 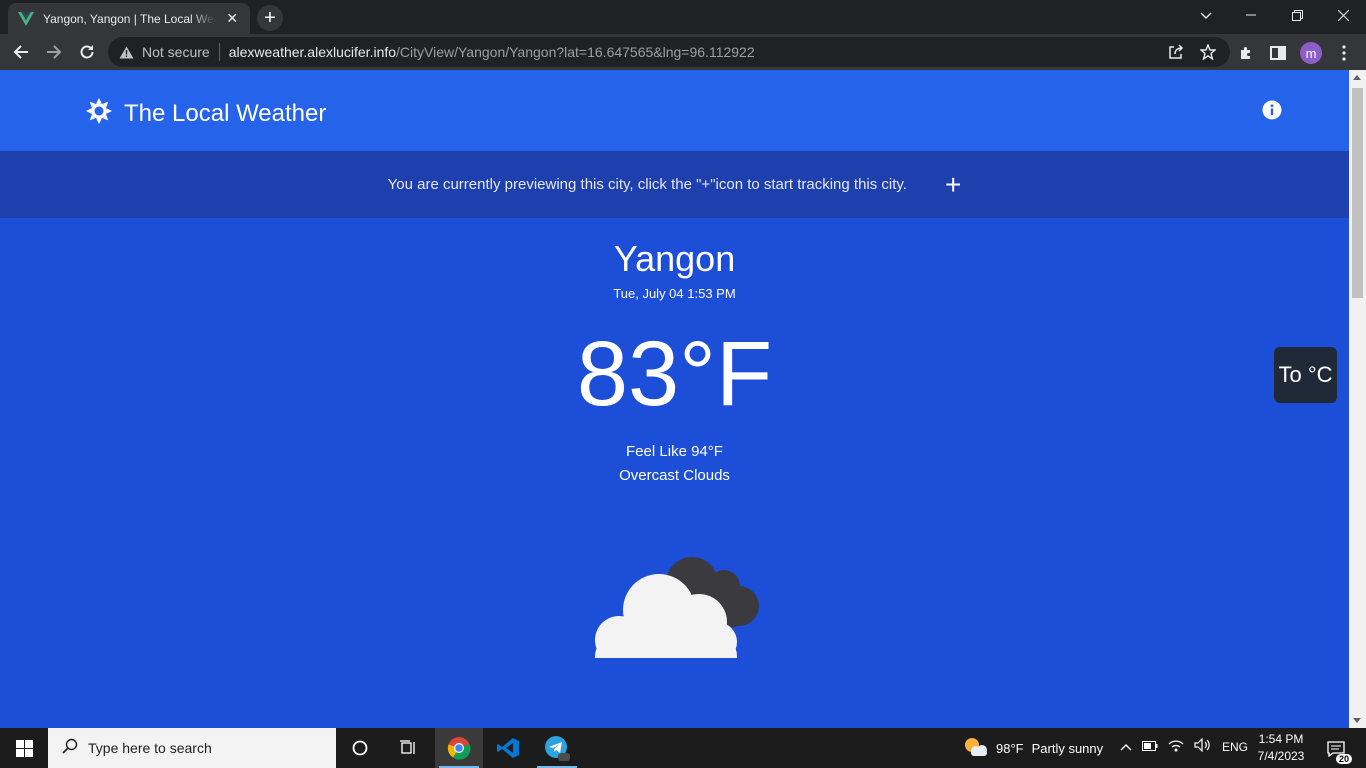 What do you see at coordinates (24, 748) in the screenshot?
I see `windows-start-icon` at bounding box center [24, 748].